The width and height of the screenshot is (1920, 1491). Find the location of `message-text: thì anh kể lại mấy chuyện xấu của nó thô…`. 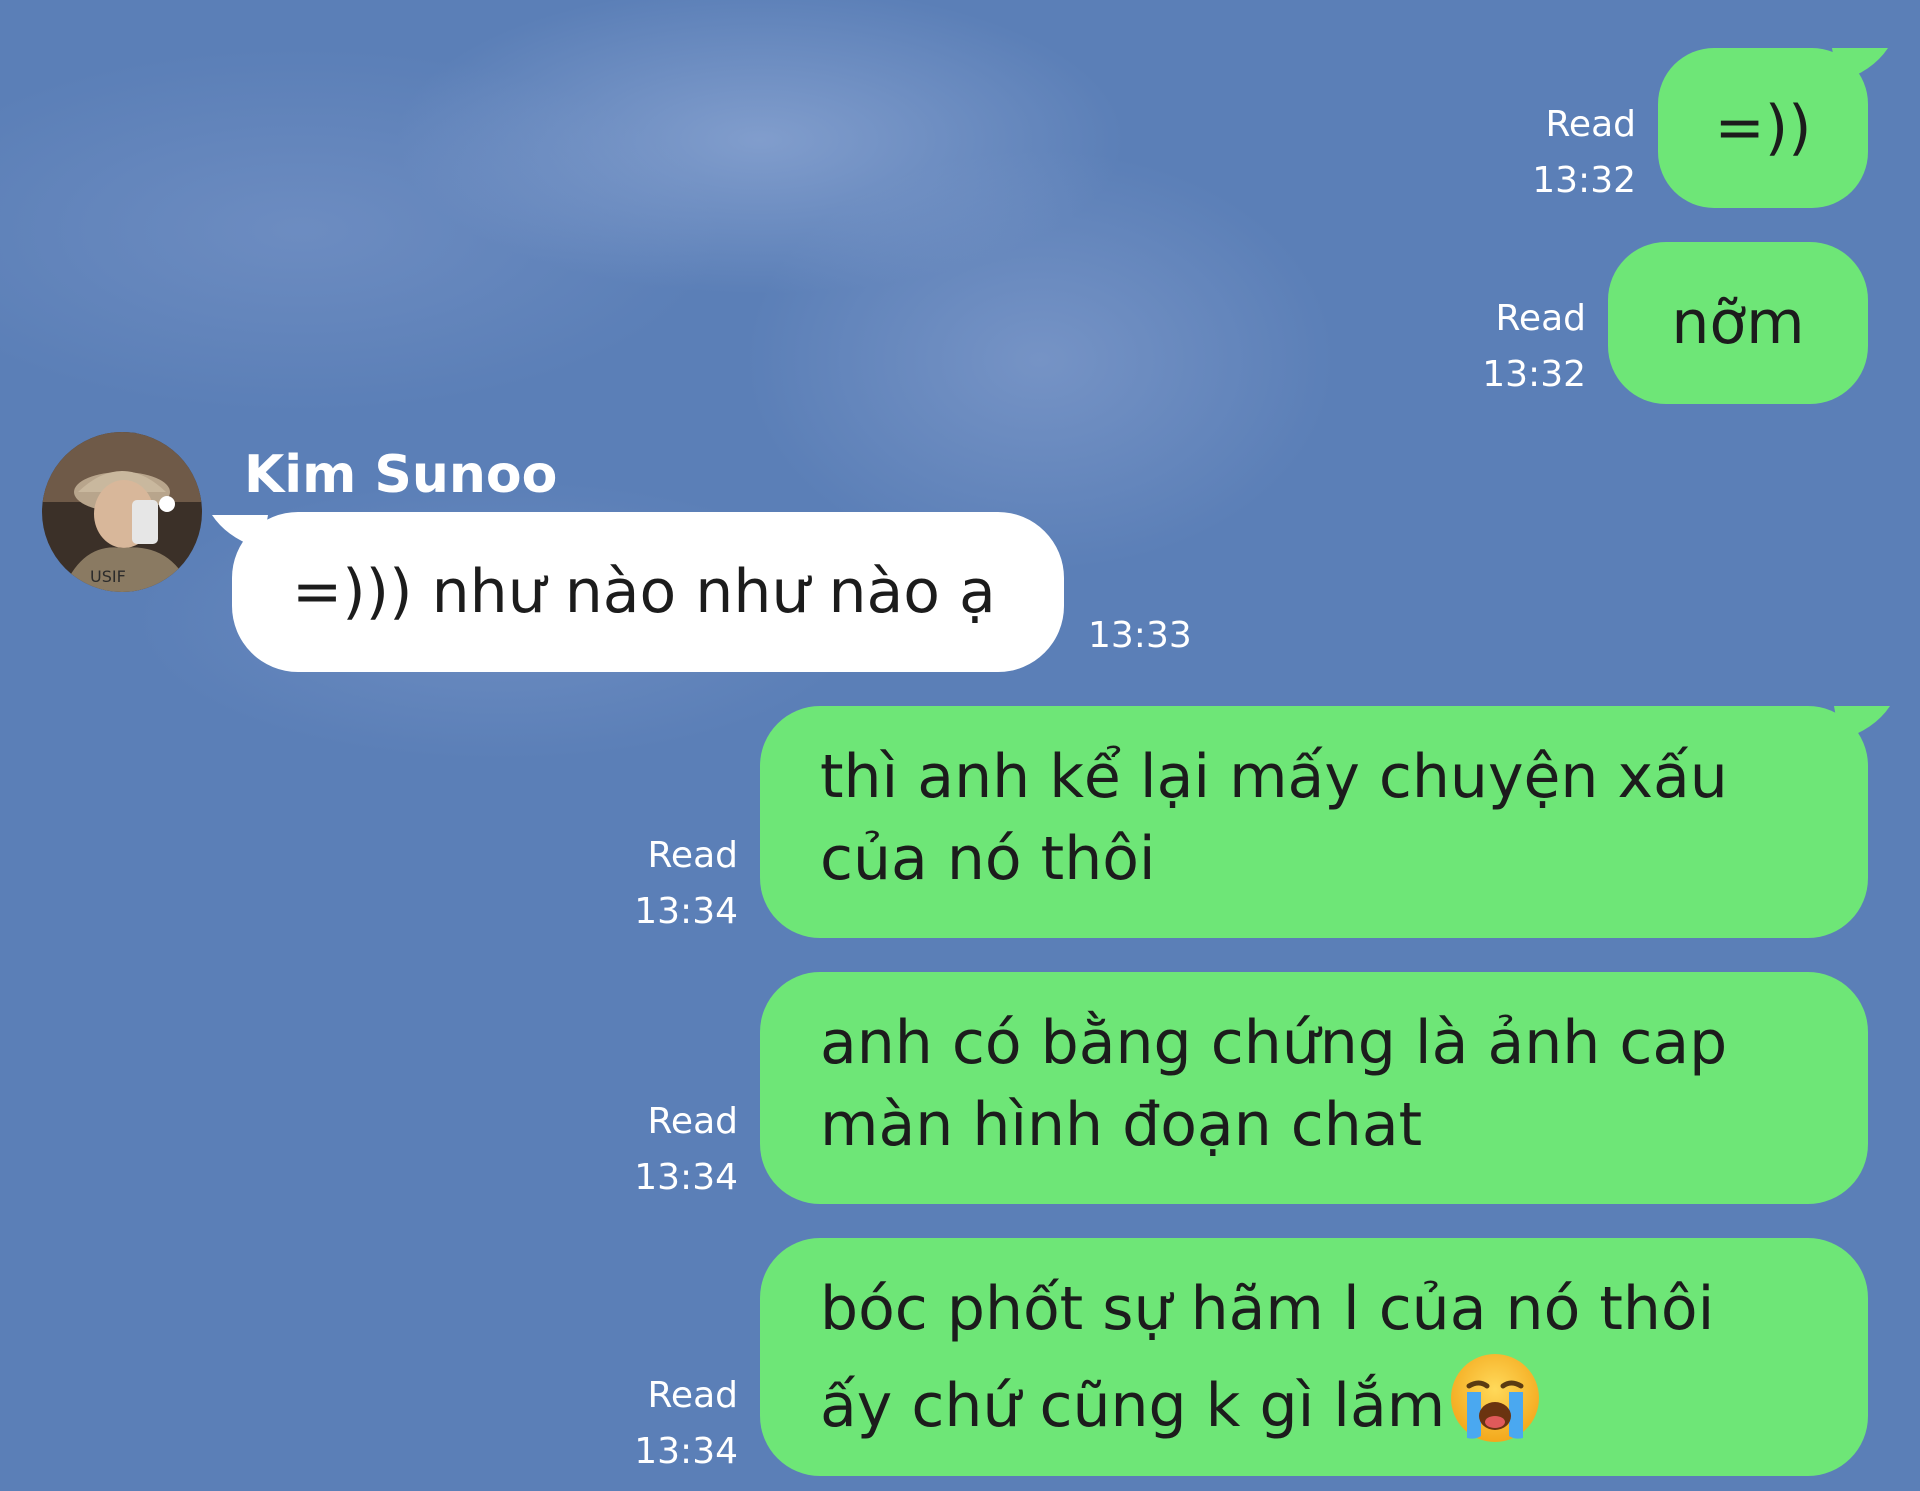

message-text: thì anh kể lại mấy chuyện xấu của nó thô… is located at coordinates (1274, 818).